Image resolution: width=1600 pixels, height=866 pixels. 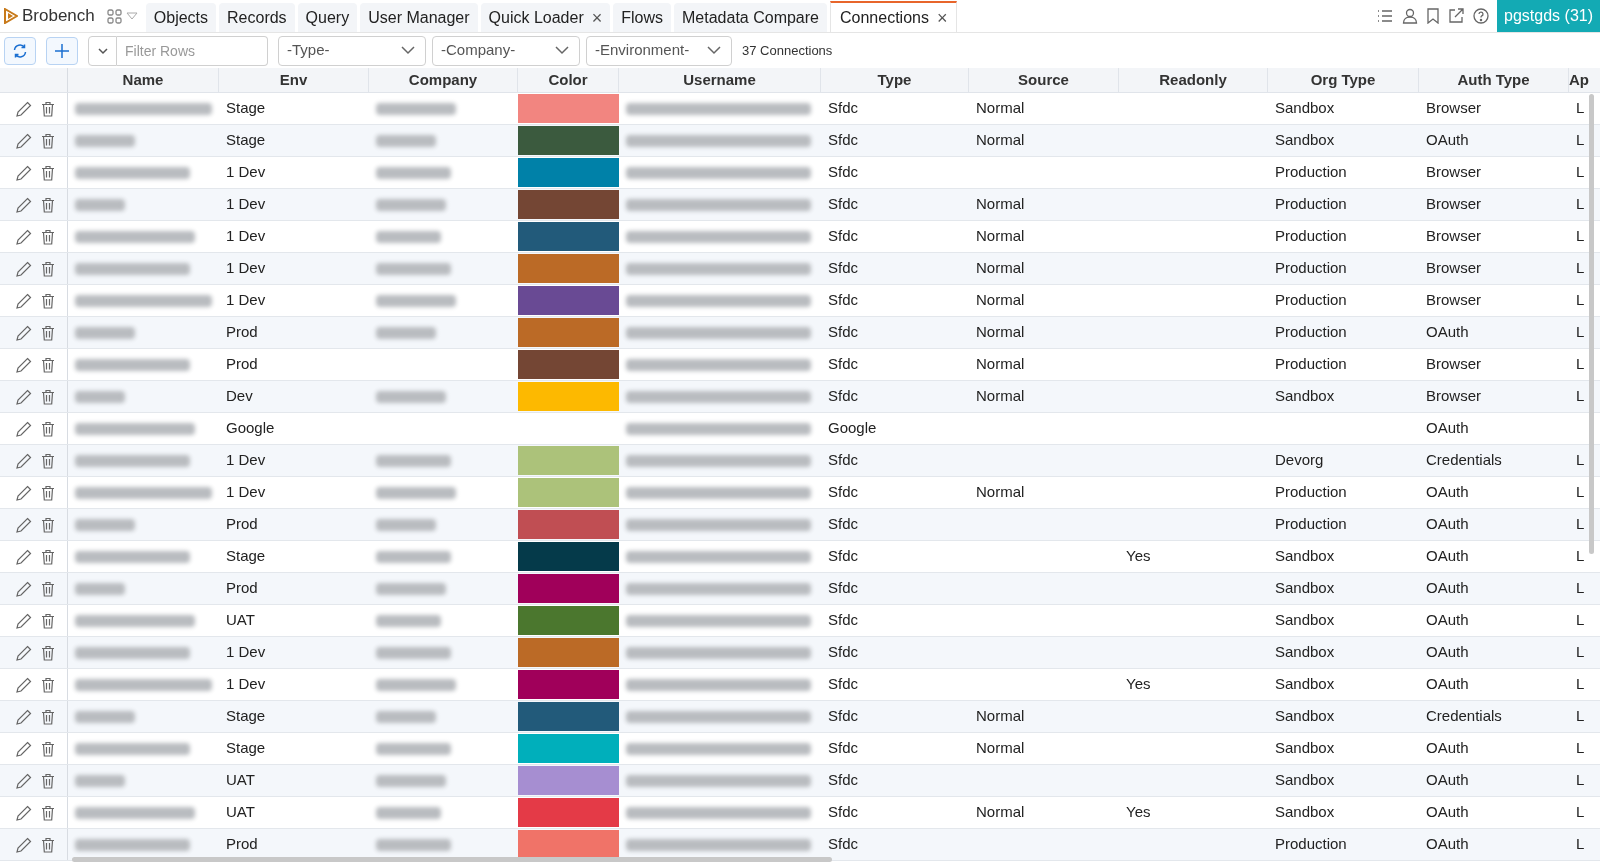 What do you see at coordinates (1410, 16) in the screenshot?
I see `user-icon` at bounding box center [1410, 16].